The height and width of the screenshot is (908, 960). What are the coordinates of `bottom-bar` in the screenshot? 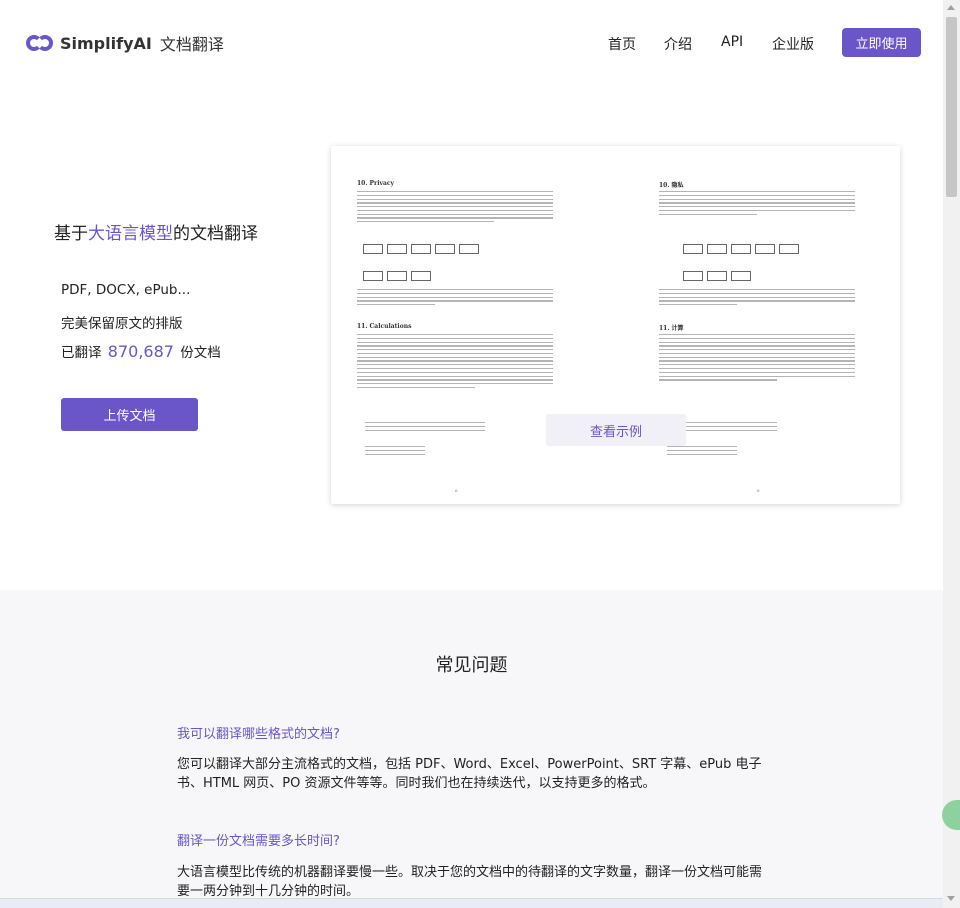 It's located at (471, 903).